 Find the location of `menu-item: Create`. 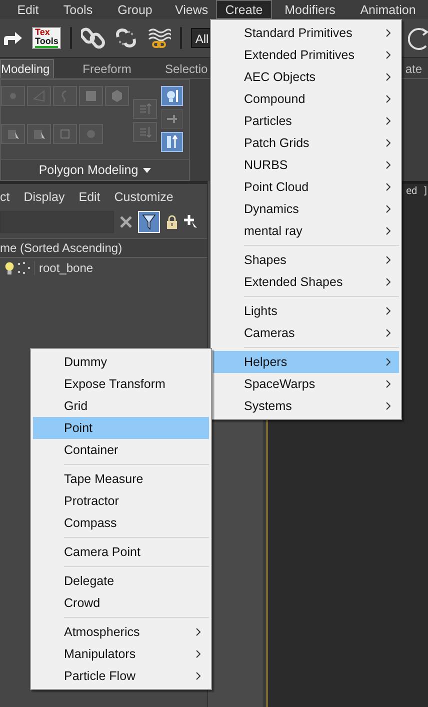

menu-item: Create is located at coordinates (244, 9).